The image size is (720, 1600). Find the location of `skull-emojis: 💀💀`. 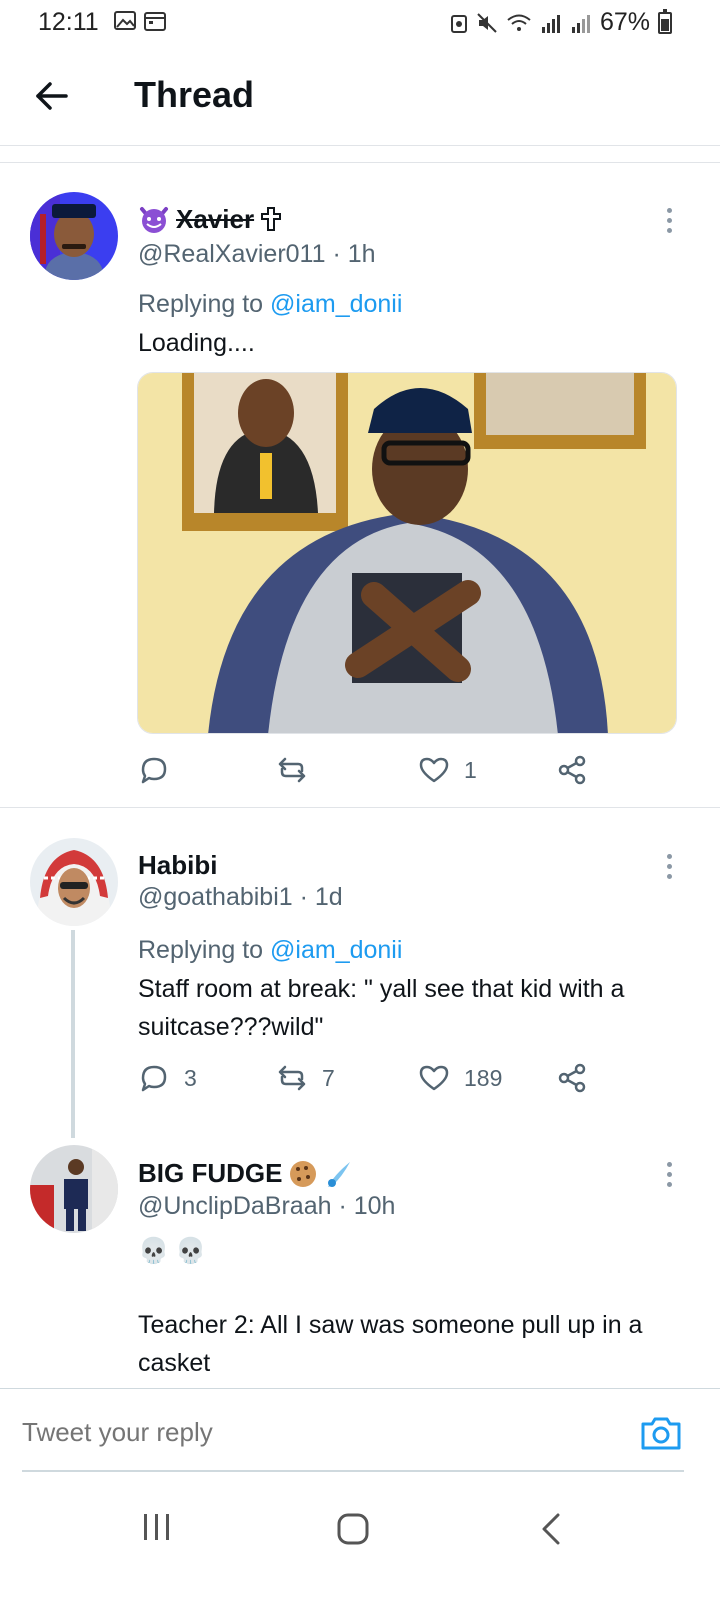

skull-emojis: 💀💀 is located at coordinates (413, 1251).